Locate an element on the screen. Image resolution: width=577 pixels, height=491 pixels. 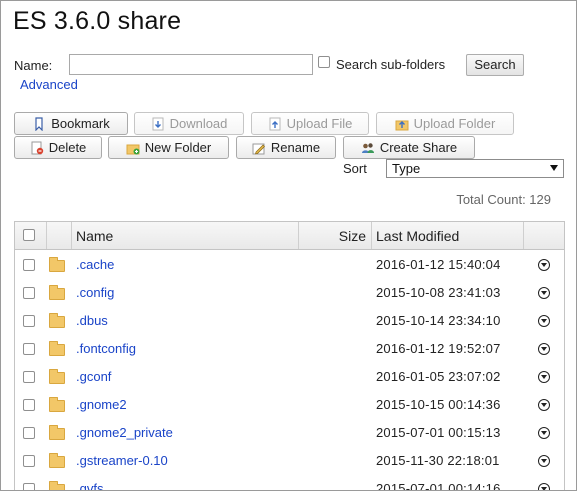
bookmark-icon is located at coordinates (39, 123).